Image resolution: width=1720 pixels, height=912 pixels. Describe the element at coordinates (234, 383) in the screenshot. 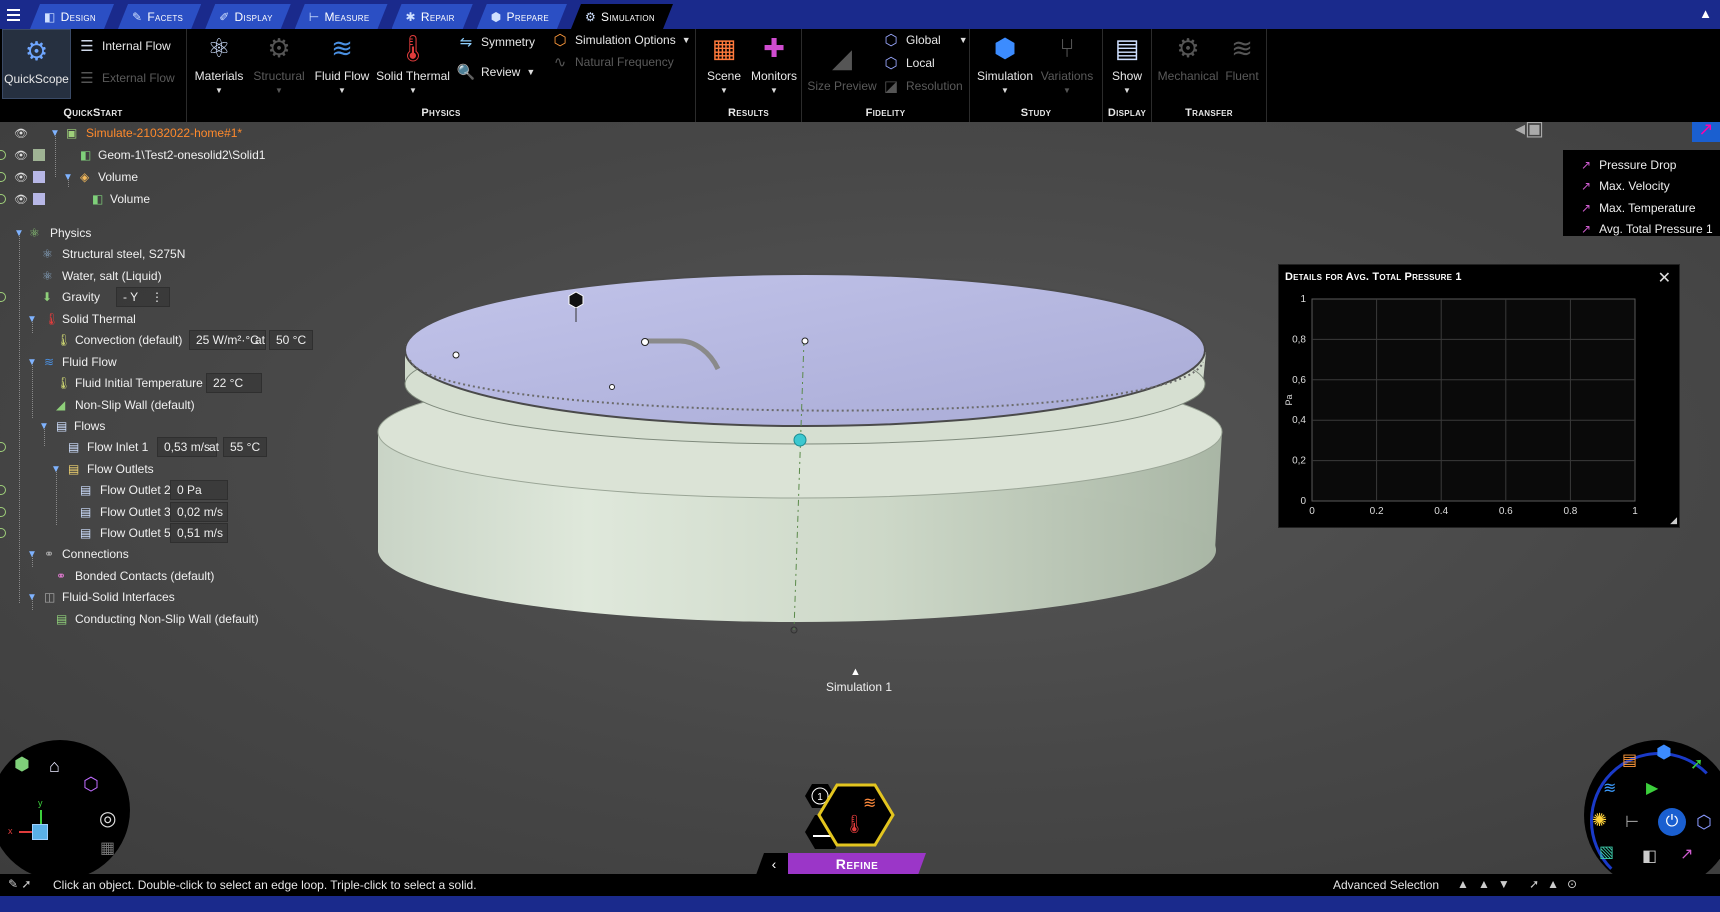

I see `fluid-initial-temperature-field: 22 °C` at that location.